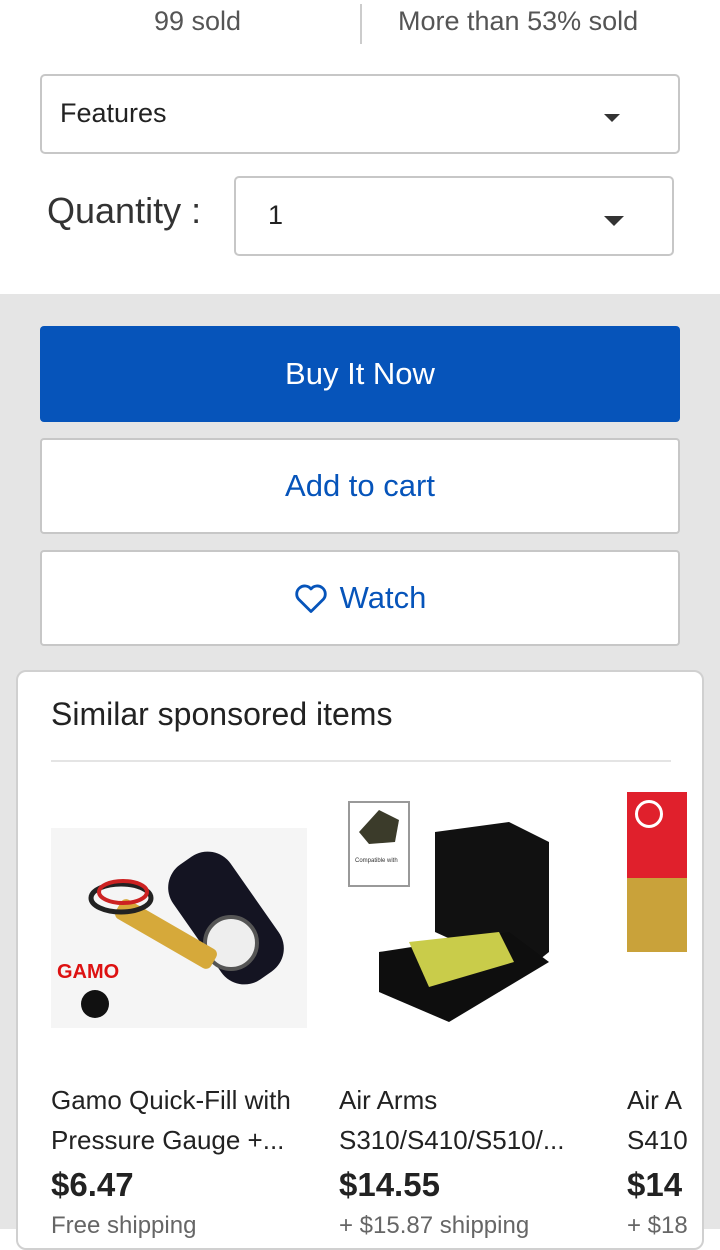  What do you see at coordinates (518, 21) in the screenshot?
I see `percent-sold: More than 53% sold` at bounding box center [518, 21].